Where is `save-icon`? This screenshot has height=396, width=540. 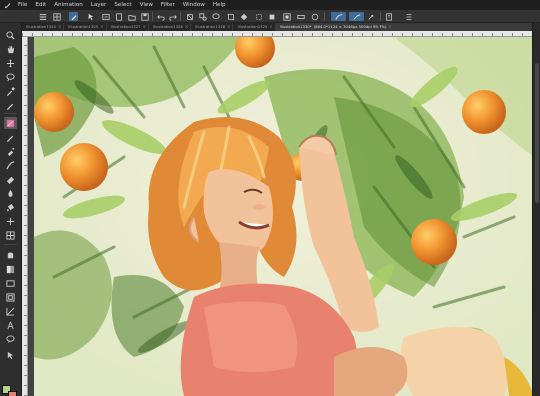
save-icon is located at coordinates (144, 16).